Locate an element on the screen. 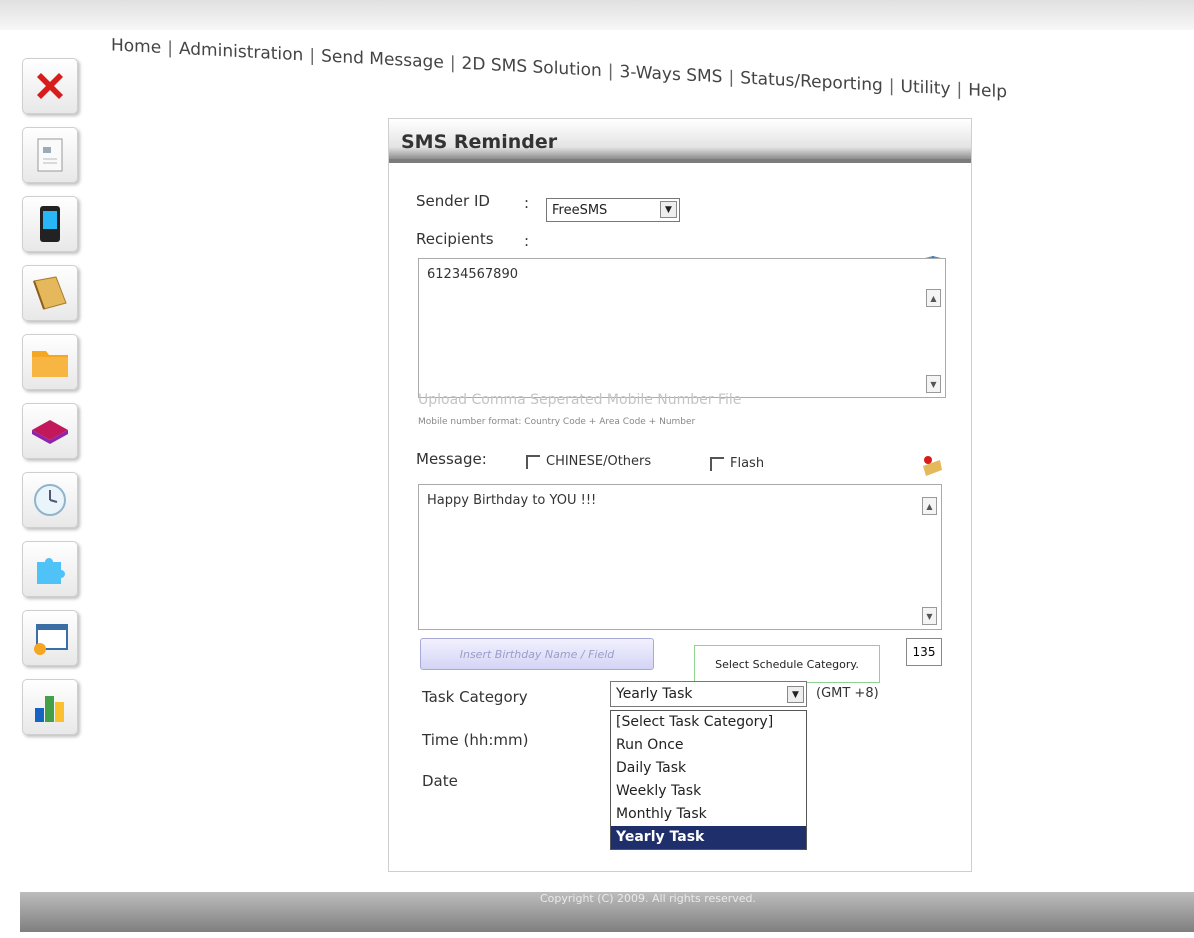  close-icon is located at coordinates (50, 86).